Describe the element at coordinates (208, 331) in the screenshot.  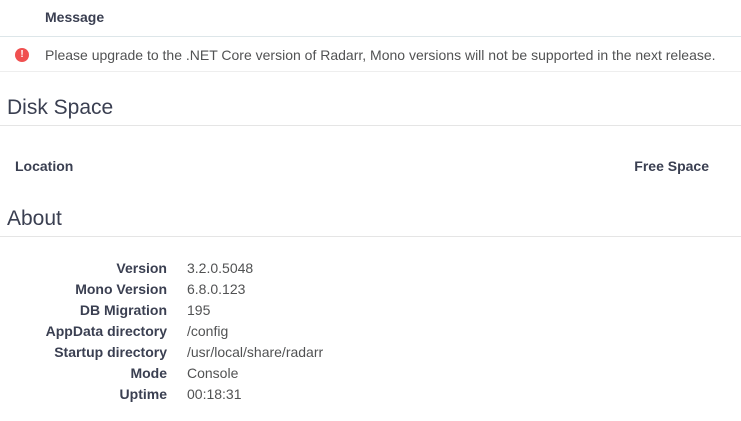
I see `about-value: /config` at that location.